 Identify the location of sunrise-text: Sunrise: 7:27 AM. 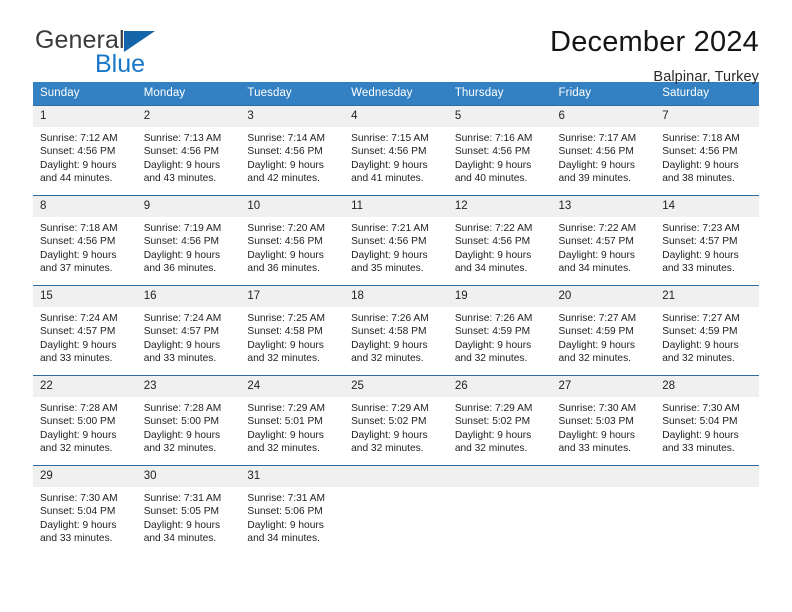
(701, 318).